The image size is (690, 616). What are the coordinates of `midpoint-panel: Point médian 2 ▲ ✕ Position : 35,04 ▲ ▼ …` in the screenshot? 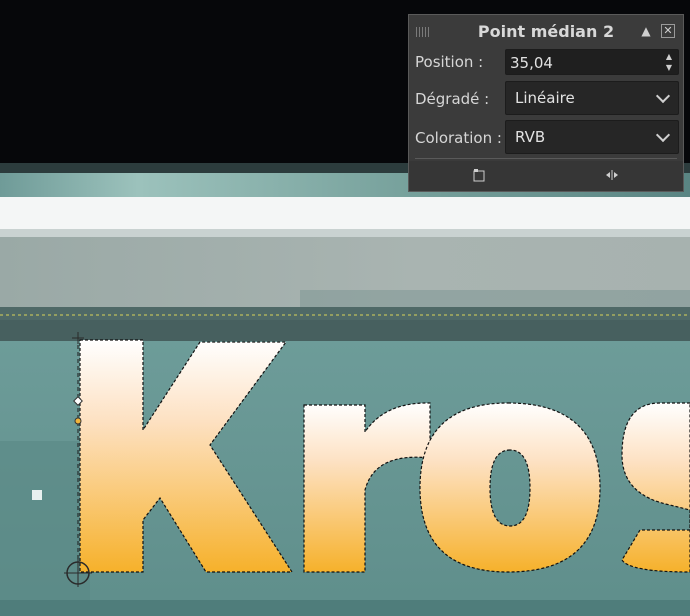 It's located at (546, 103).